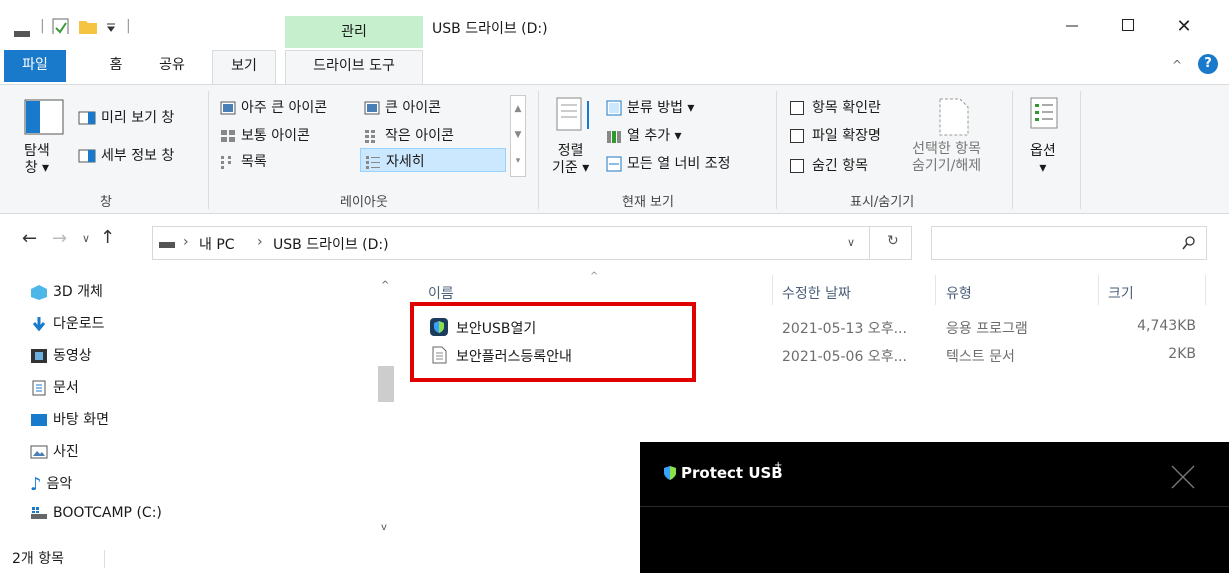 Image resolution: width=1229 pixels, height=573 pixels. I want to click on manage-tab: 관리, so click(354, 32).